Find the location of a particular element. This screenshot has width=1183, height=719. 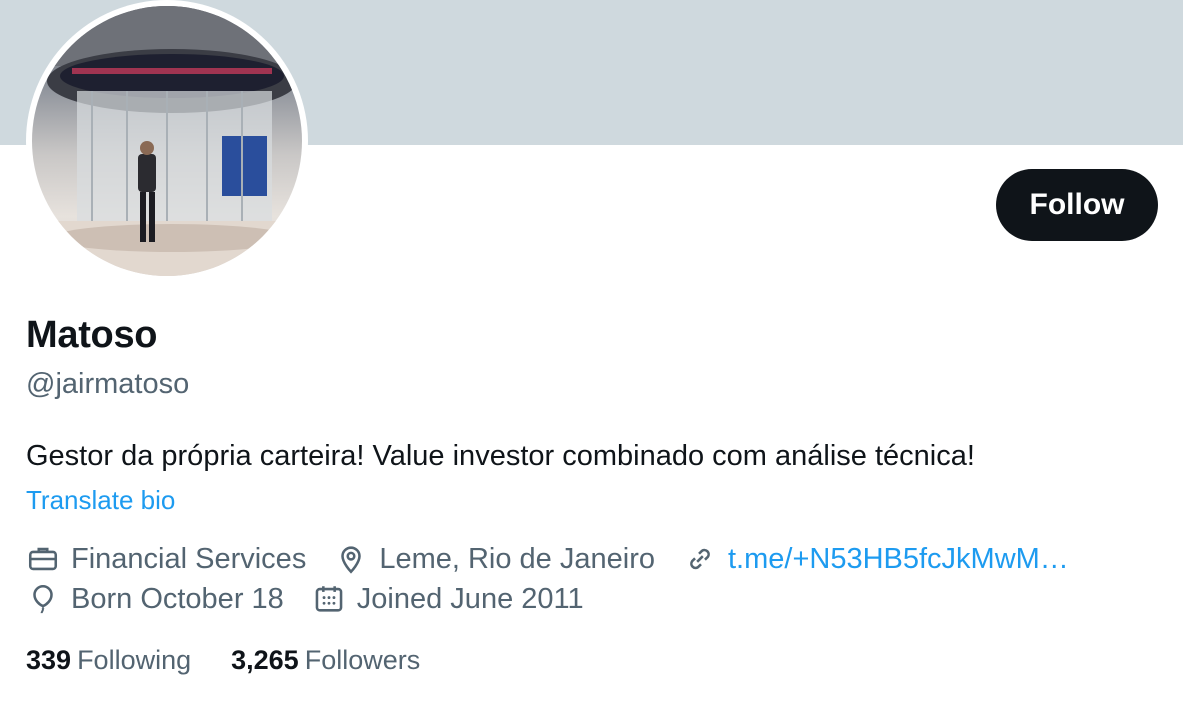

display-name: Matoso is located at coordinates (92, 335).